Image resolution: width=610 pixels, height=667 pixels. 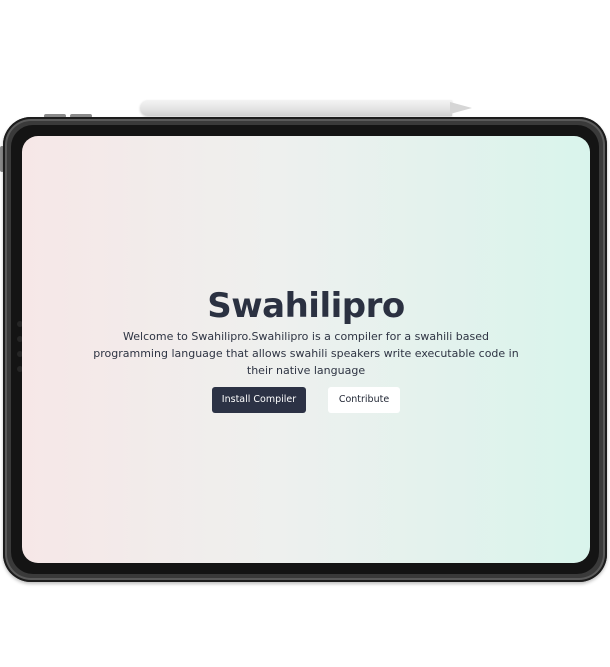 I want to click on stylus-body, so click(x=296, y=108).